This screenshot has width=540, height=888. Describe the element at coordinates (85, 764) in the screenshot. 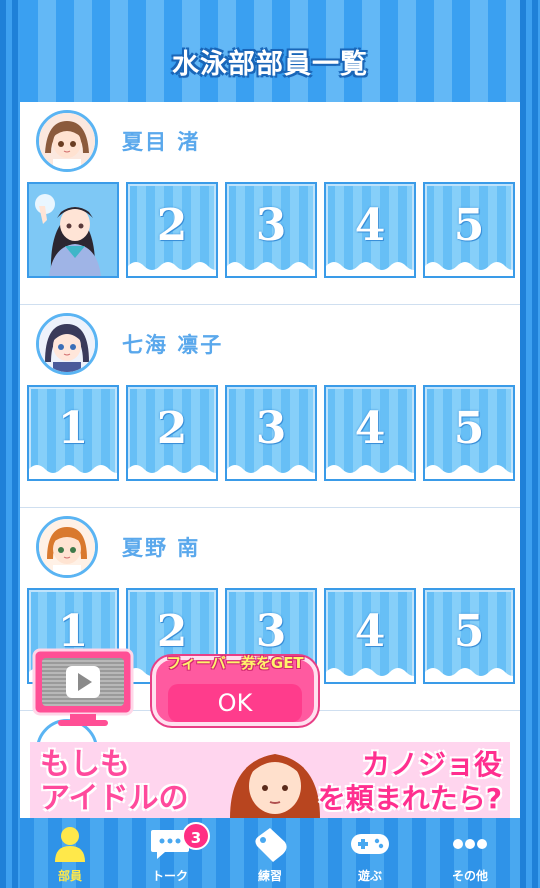

I see `ad-left-line1: もしも` at that location.